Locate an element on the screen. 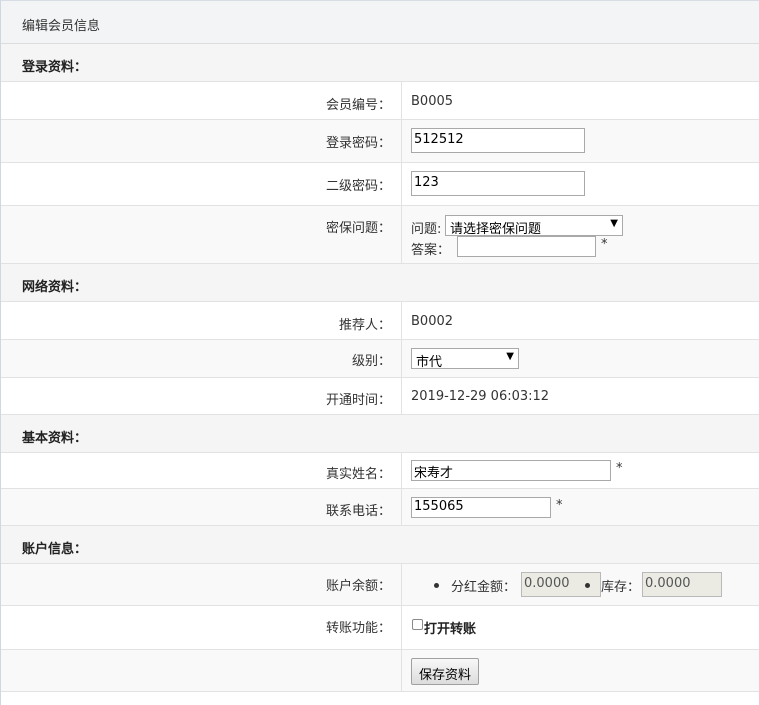  question-label: 问题: is located at coordinates (426, 229).